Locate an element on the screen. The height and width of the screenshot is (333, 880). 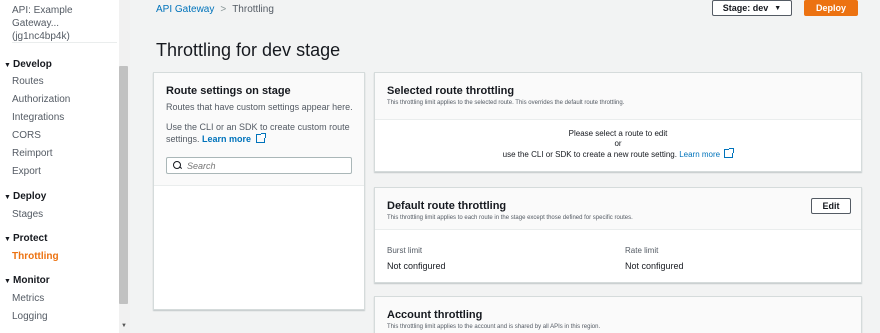
select-route-prompt: Please select a route to edit is located at coordinates (618, 133).